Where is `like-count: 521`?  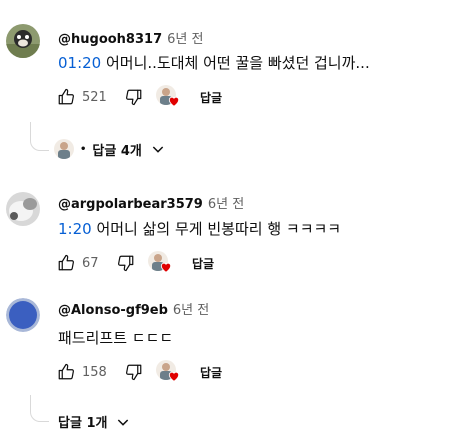
like-count: 521 is located at coordinates (94, 97).